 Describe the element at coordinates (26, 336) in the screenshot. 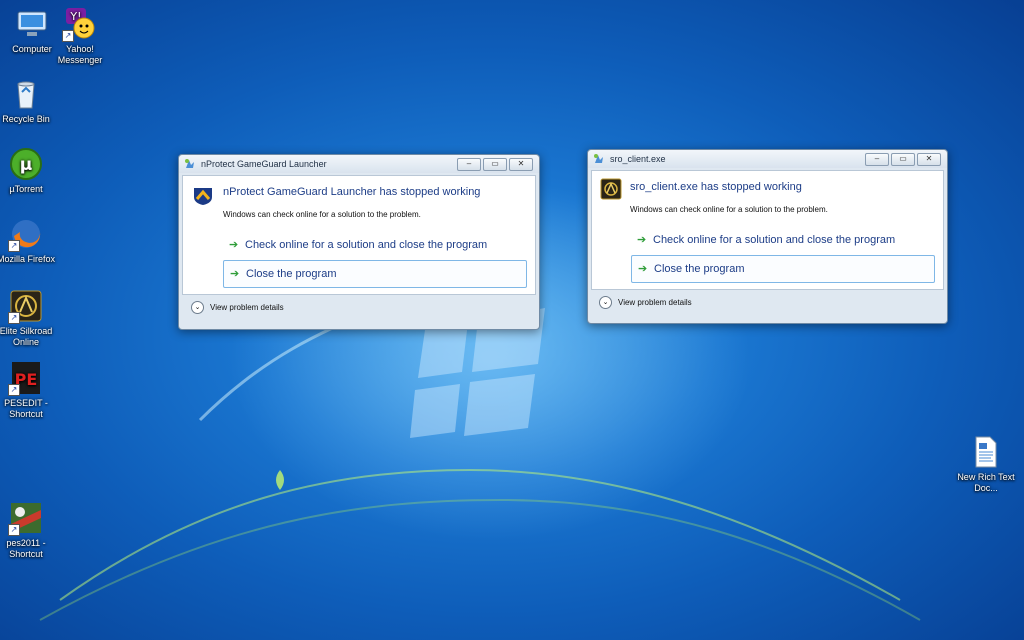

I see `desktop-icon-label: Elite Silkroad Online` at that location.